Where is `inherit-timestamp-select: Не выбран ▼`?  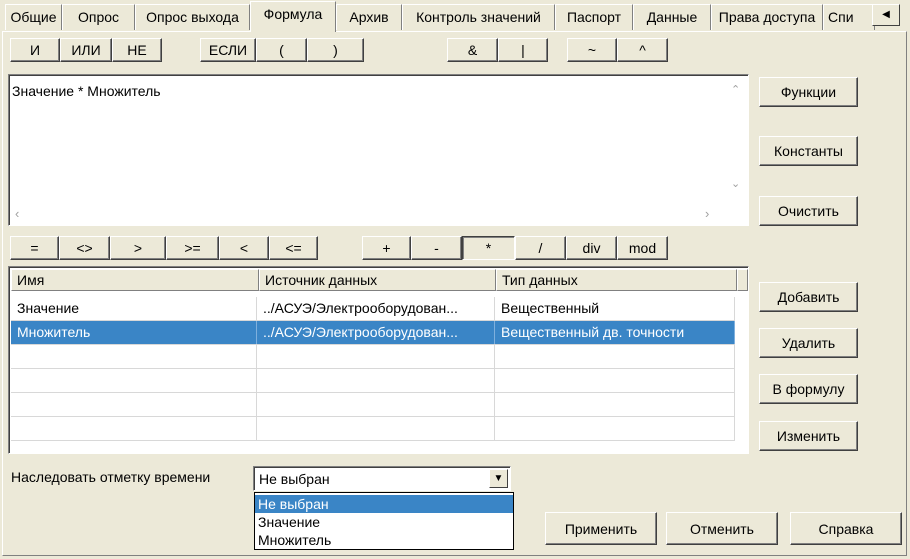 inherit-timestamp-select: Не выбран ▼ is located at coordinates (382, 478).